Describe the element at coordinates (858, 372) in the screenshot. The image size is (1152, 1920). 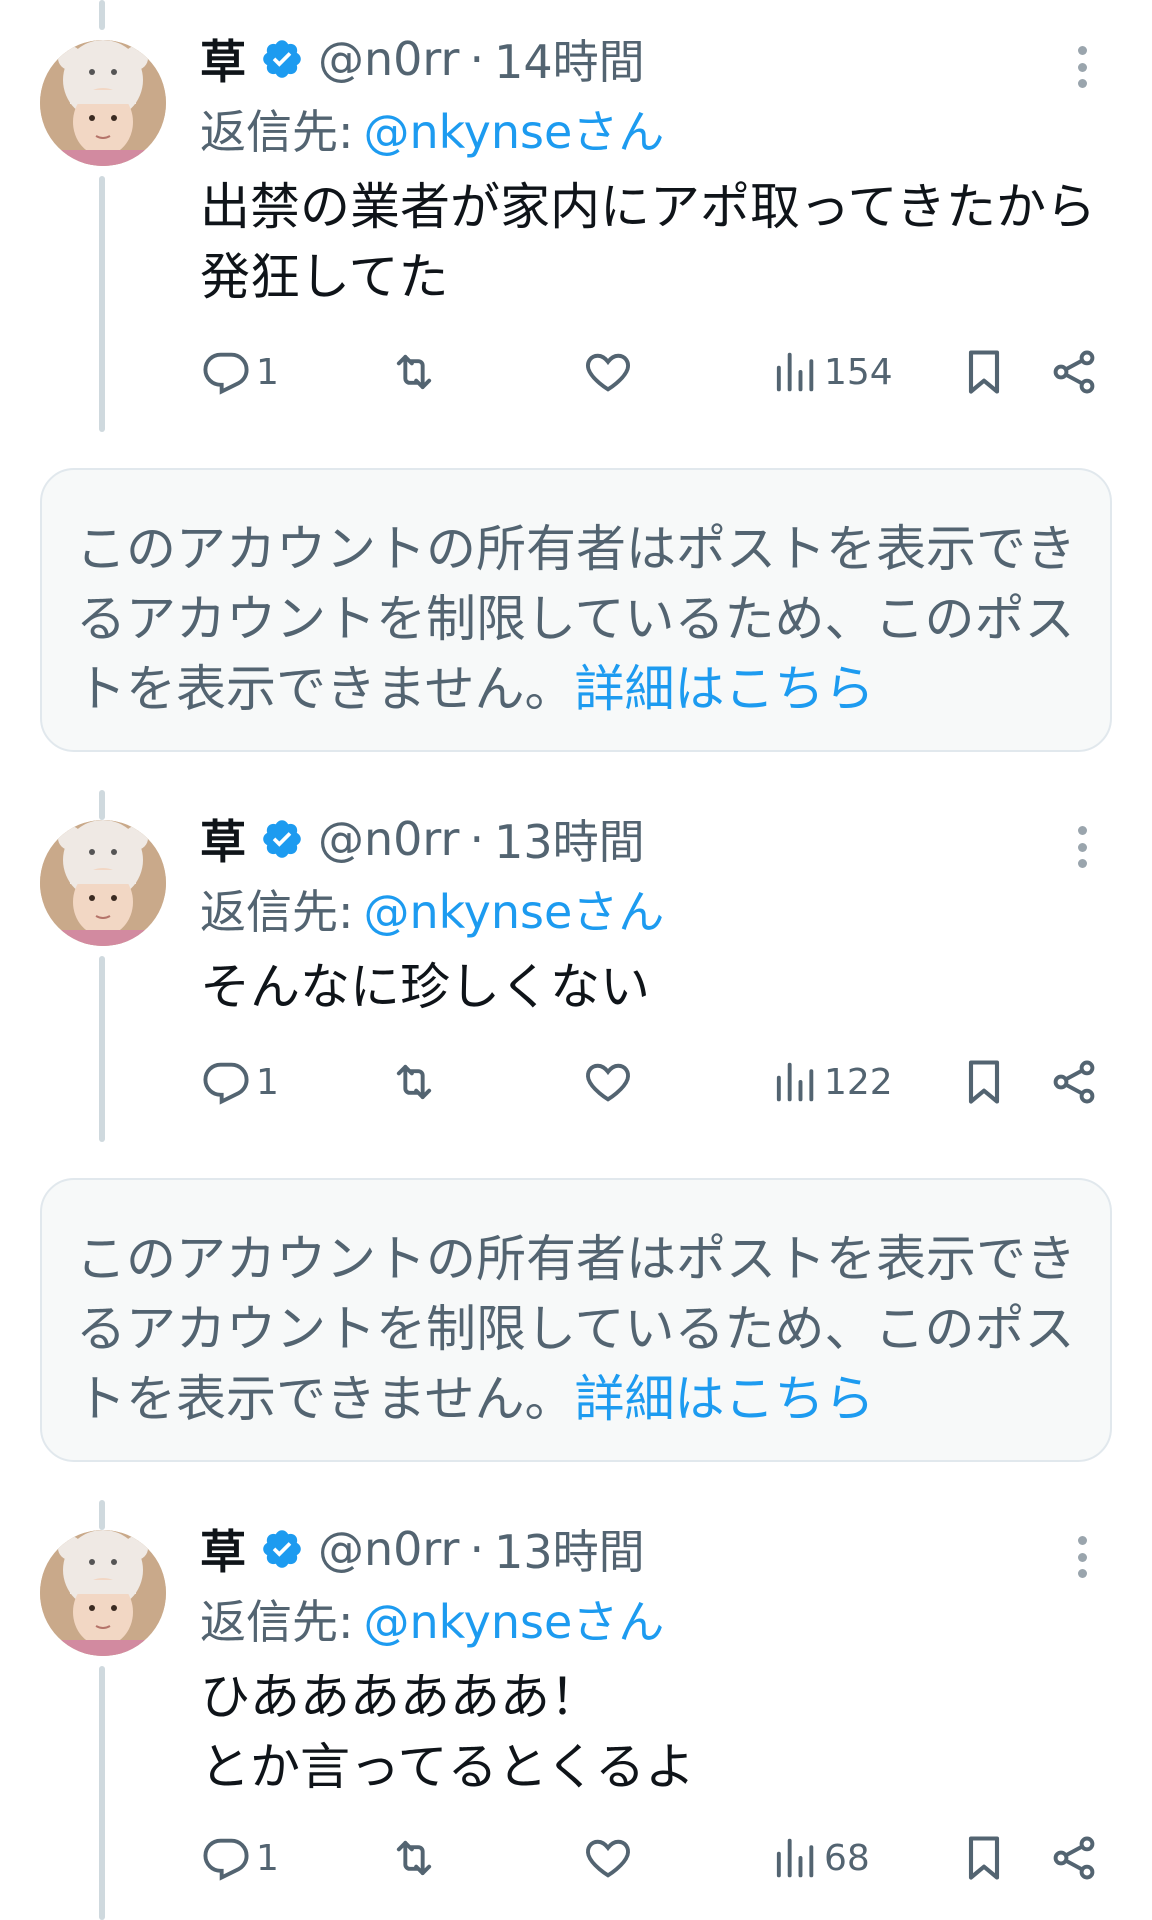
I see `views-count: 154` at that location.